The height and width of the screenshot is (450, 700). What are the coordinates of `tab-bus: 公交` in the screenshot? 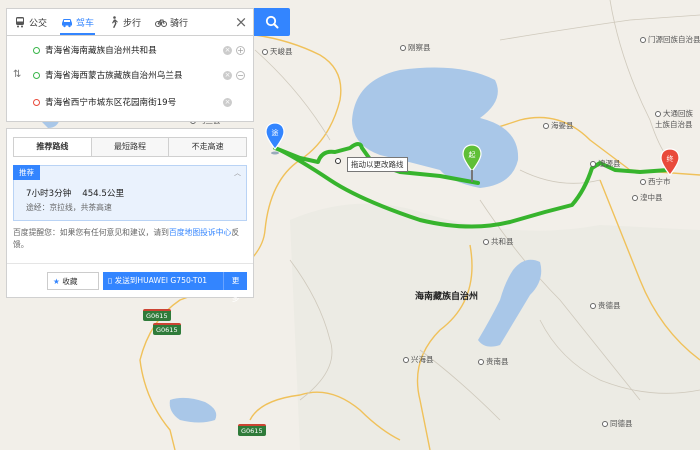 It's located at (30, 22).